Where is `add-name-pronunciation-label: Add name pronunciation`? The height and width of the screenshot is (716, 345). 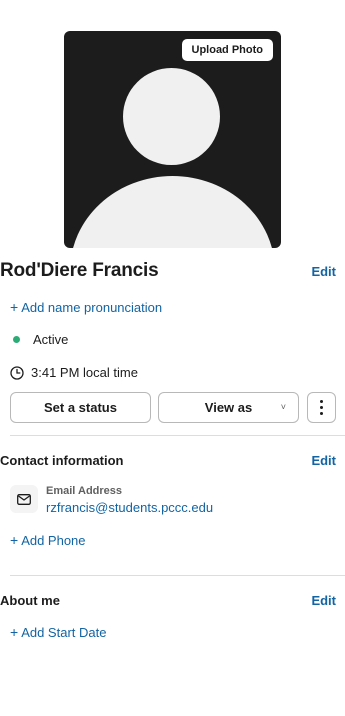
add-name-pronunciation-label: Add name pronunciation is located at coordinates (92, 307).